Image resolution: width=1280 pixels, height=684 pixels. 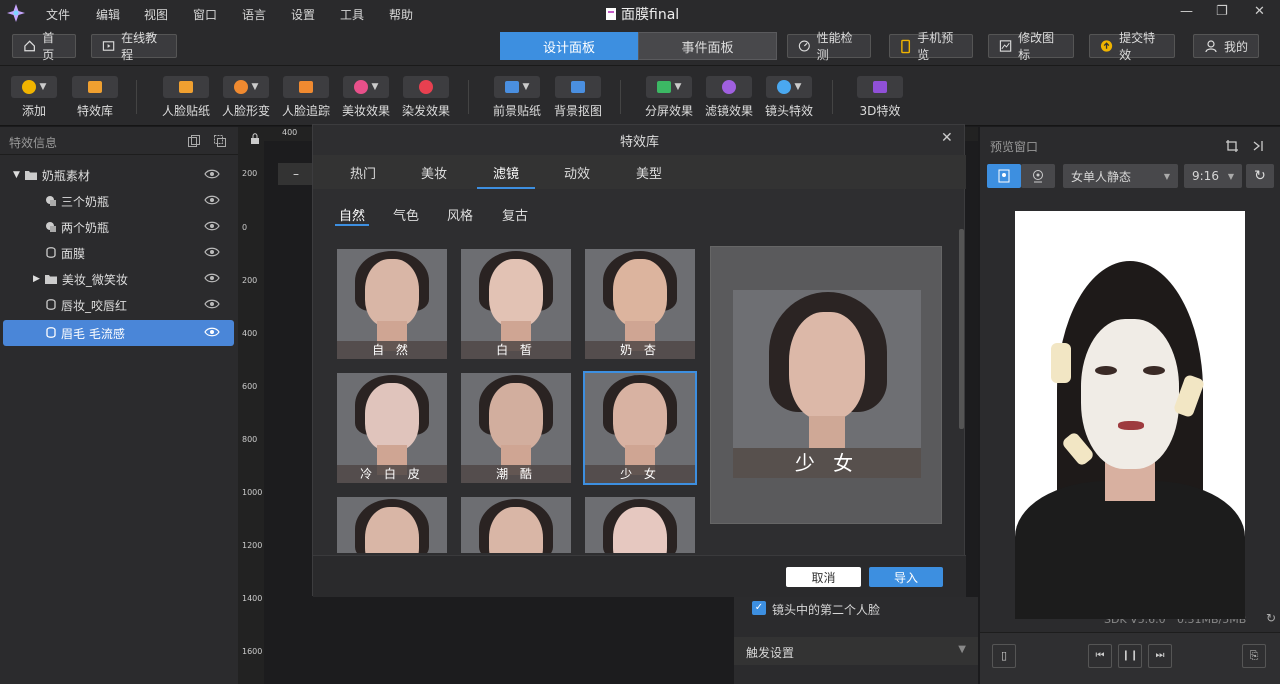 What do you see at coordinates (856, 651) in the screenshot?
I see `trigger-settings-header: 触发设置 ▼` at bounding box center [856, 651].